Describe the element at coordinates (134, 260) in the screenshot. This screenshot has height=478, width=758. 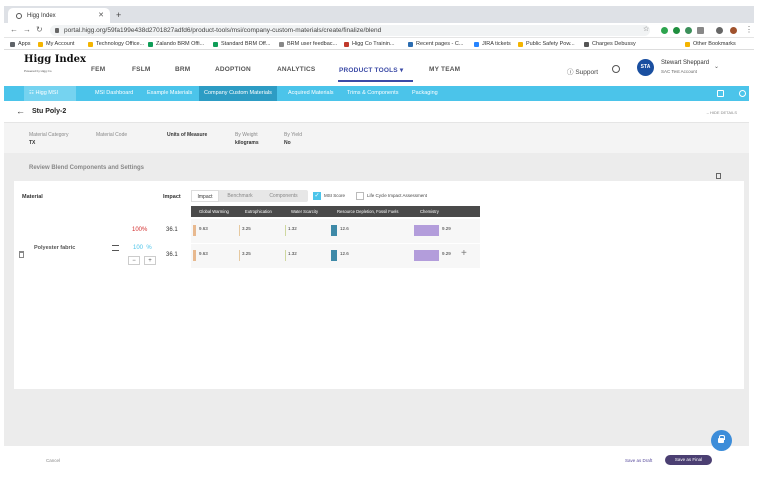
I see `decrease-button: −` at that location.